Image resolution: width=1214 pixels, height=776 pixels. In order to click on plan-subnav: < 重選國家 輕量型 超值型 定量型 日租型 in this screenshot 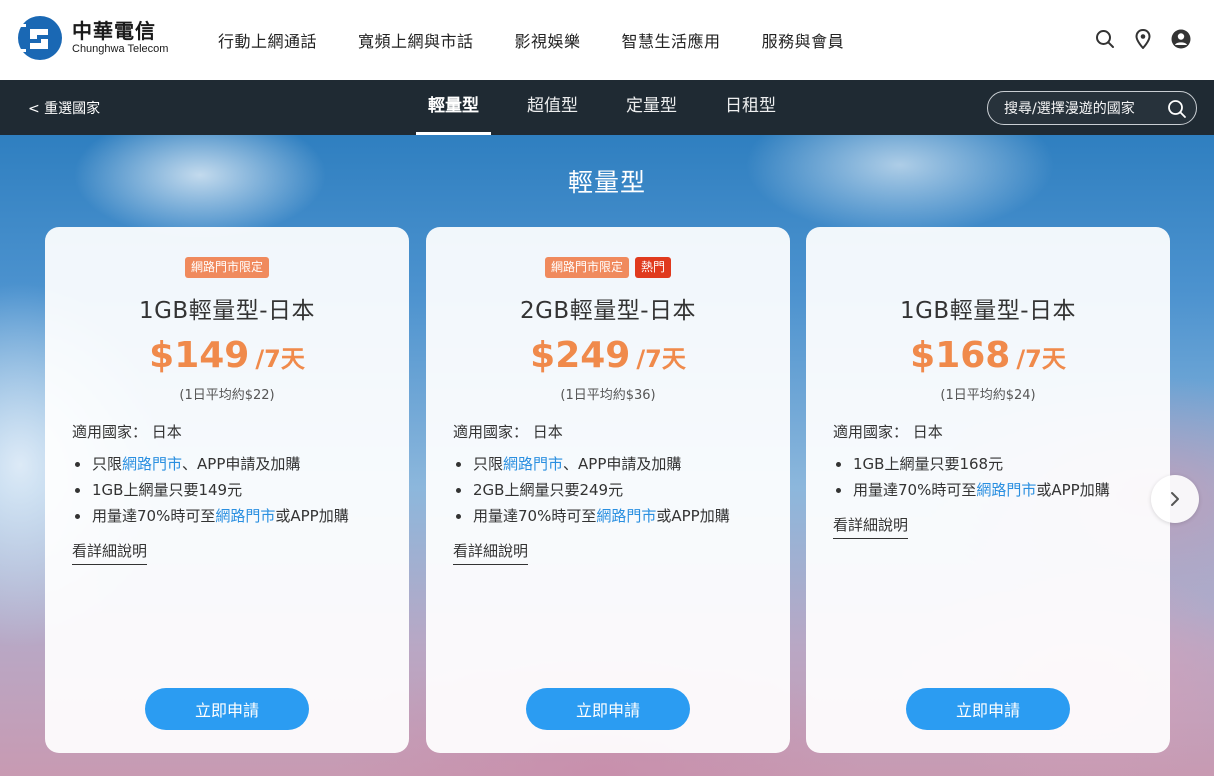, I will do `click(607, 107)`.